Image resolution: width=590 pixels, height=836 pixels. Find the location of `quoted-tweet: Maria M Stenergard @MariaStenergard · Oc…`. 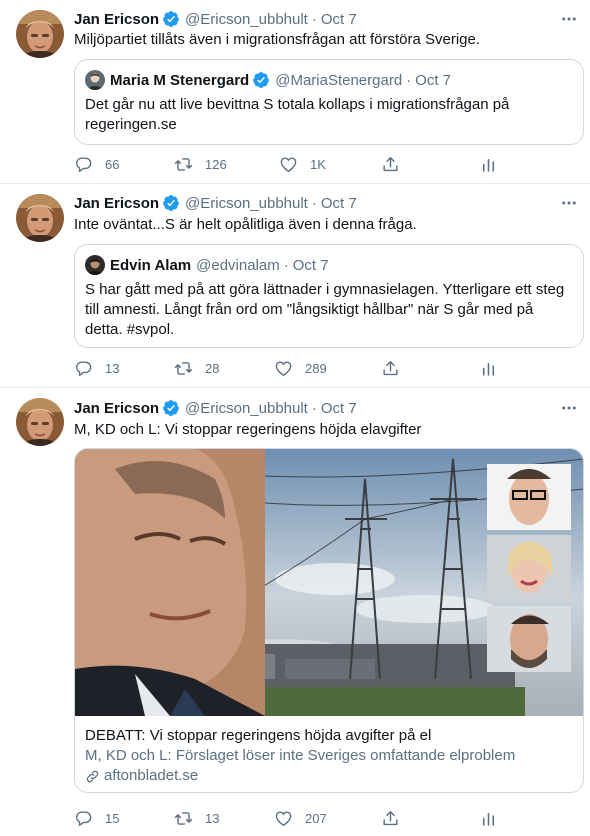

quoted-tweet: Maria M Stenergard @MariaStenergard · Oc… is located at coordinates (329, 102).